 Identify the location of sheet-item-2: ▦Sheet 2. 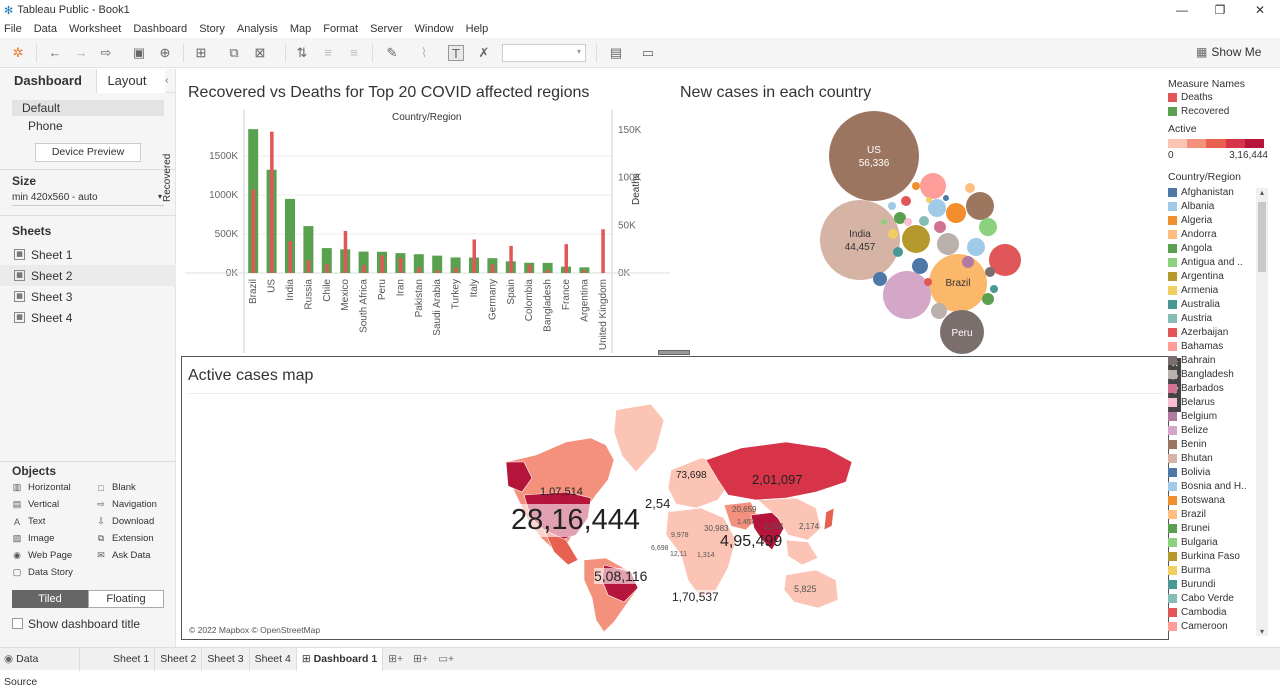
(88, 275).